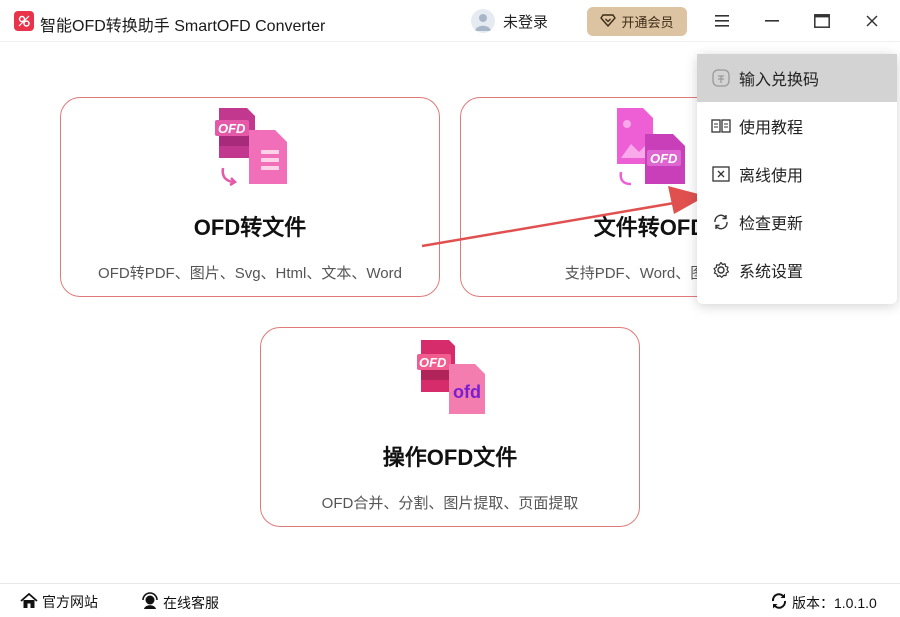 This screenshot has width=900, height=617. What do you see at coordinates (450, 457) in the screenshot?
I see `card-title: 操作OFD文件` at bounding box center [450, 457].